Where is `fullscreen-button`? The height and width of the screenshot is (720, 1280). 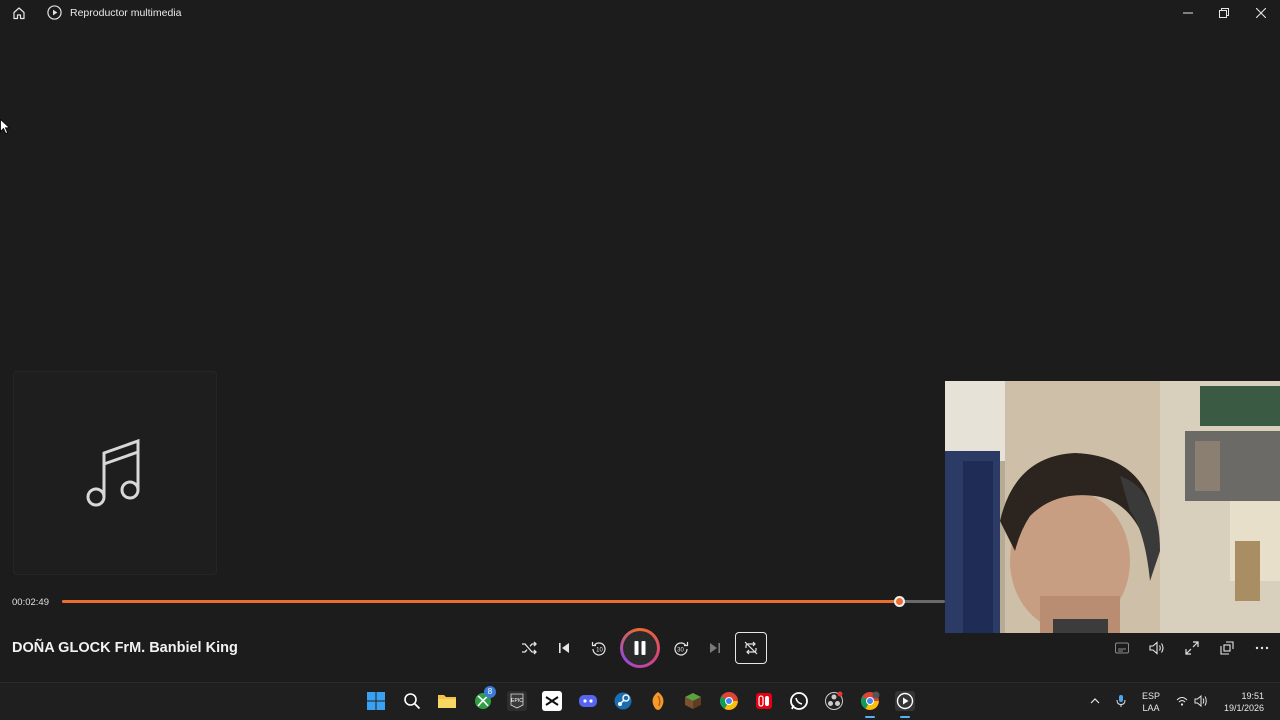
fullscreen-button is located at coordinates (1192, 648).